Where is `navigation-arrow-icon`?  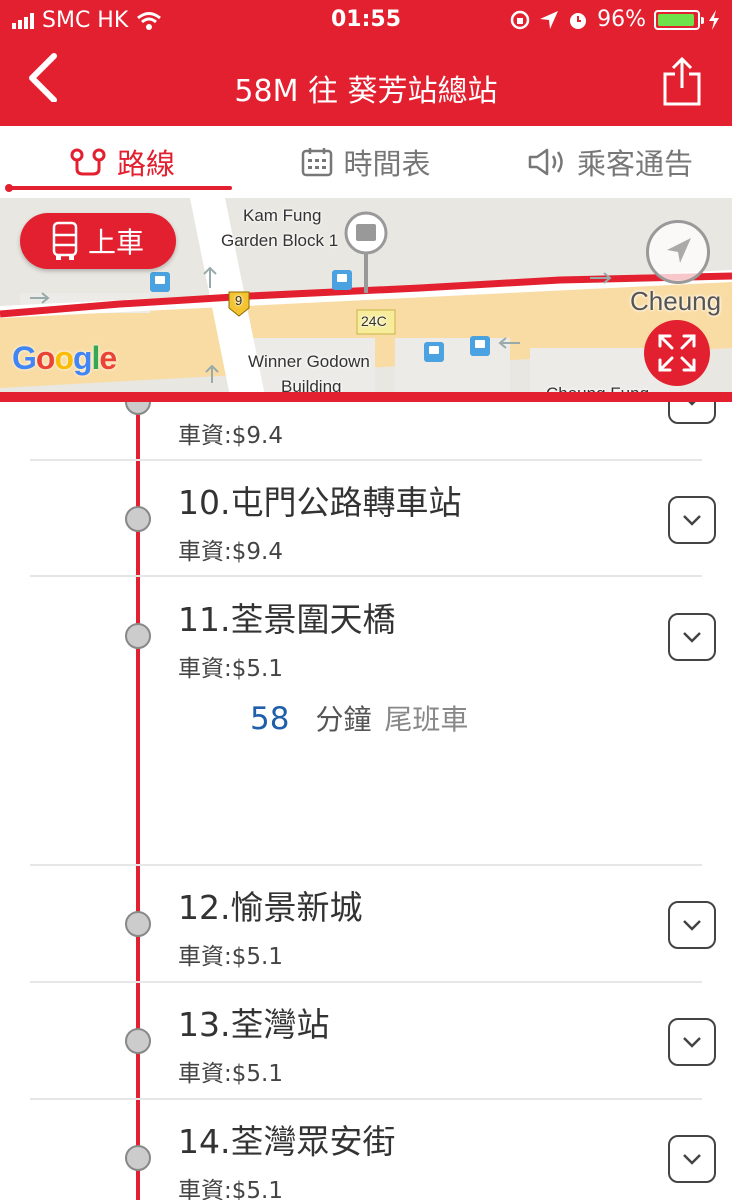
navigation-arrow-icon is located at coordinates (679, 250).